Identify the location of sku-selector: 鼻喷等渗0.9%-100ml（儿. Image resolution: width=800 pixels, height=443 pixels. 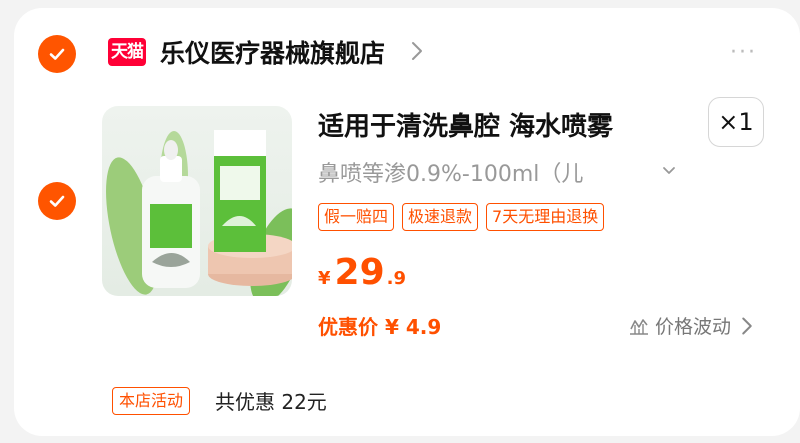
(477, 172).